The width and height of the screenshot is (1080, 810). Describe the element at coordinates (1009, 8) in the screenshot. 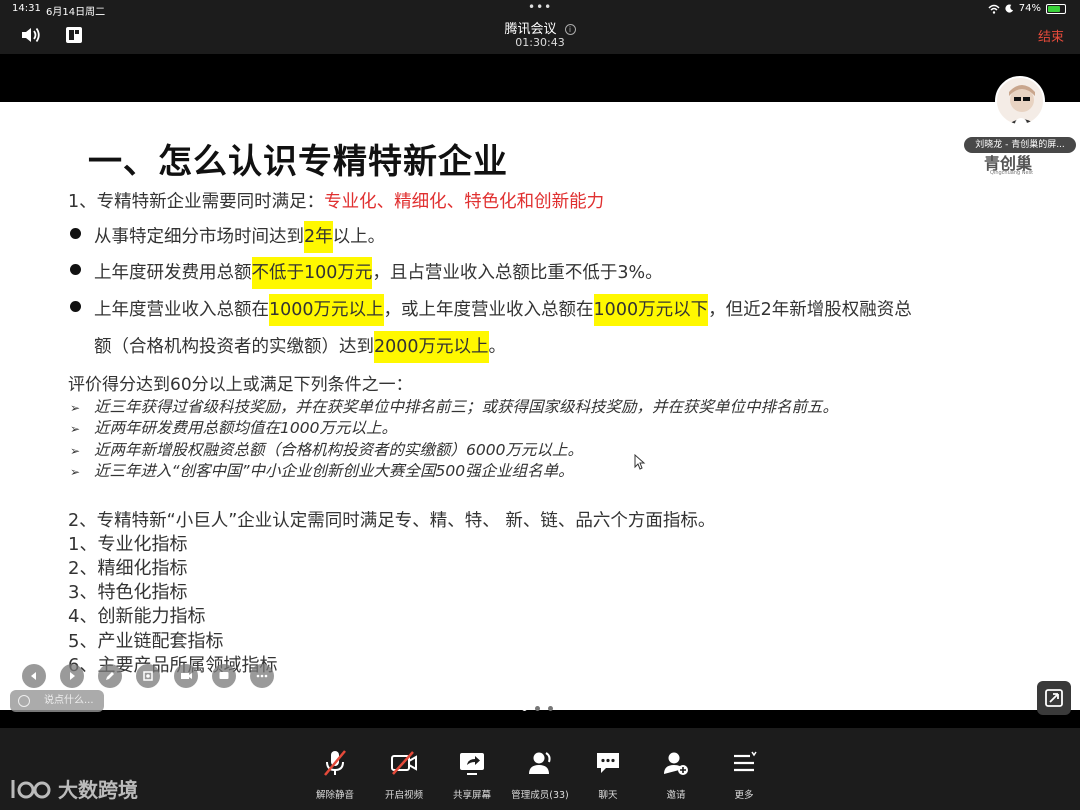

I see `moon-icon` at that location.